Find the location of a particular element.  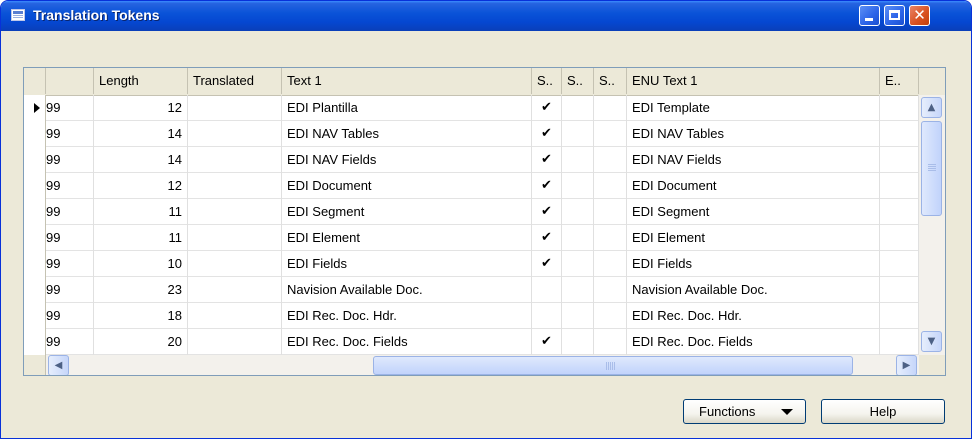

enu-text-1-cell: EDI NAV Tables is located at coordinates (753, 134).